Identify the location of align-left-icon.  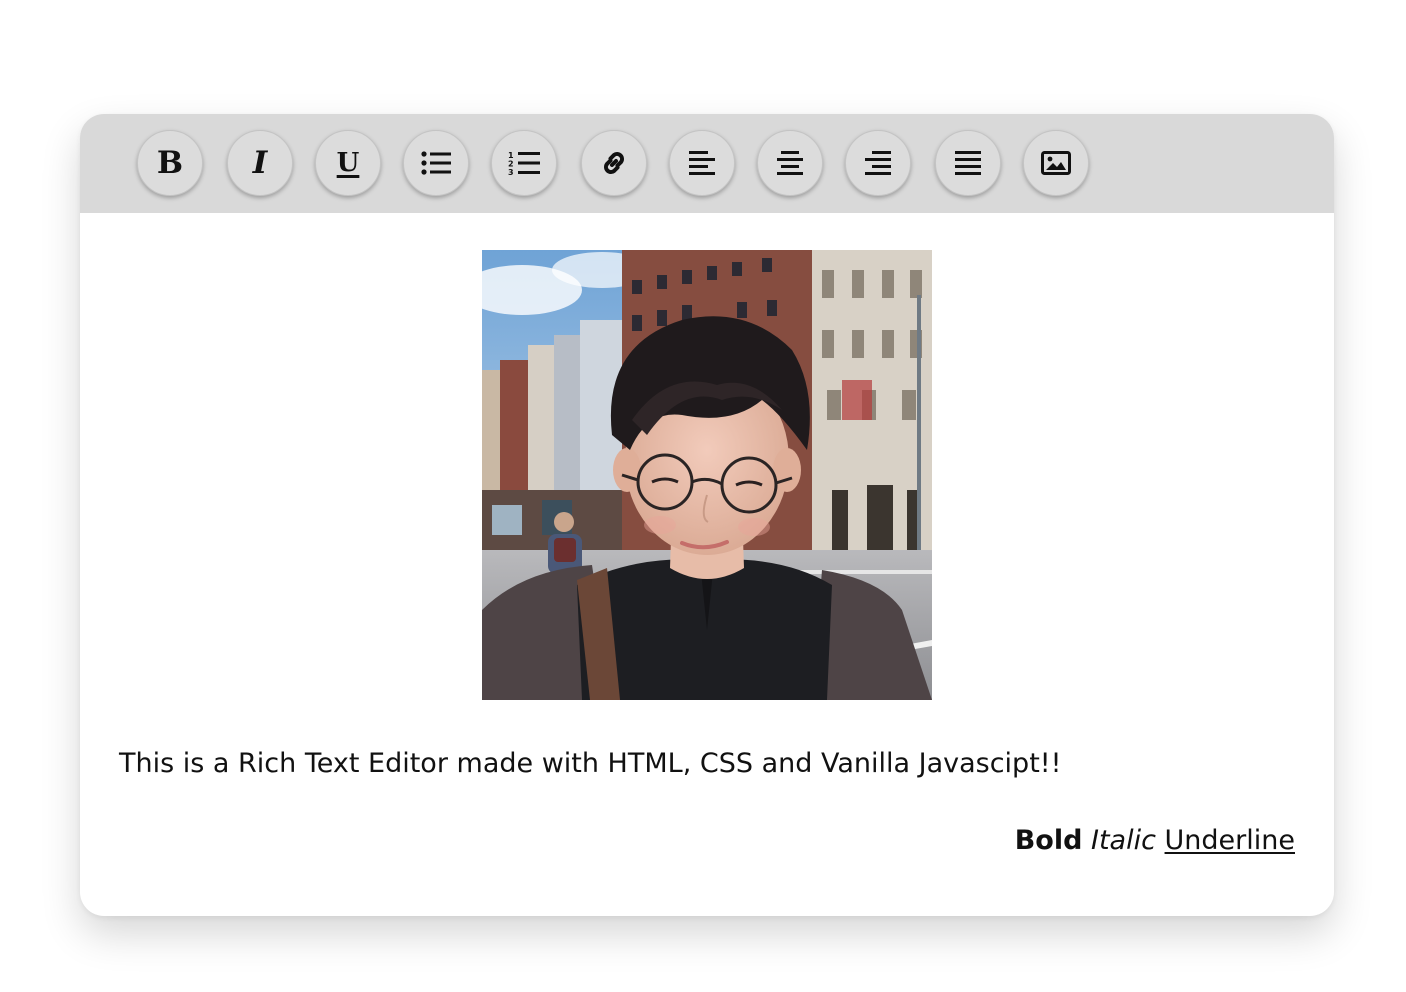
(702, 163).